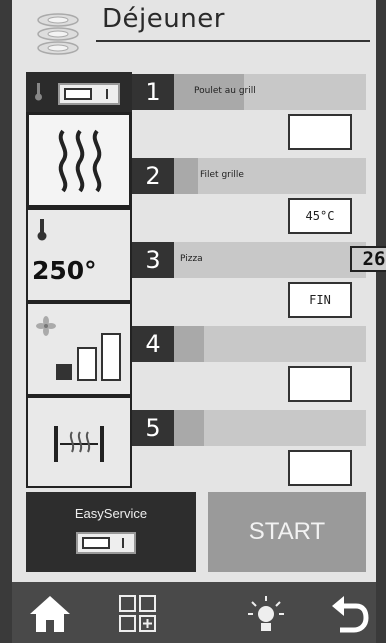  Describe the element at coordinates (153, 344) in the screenshot. I see `row-number: 4` at that location.